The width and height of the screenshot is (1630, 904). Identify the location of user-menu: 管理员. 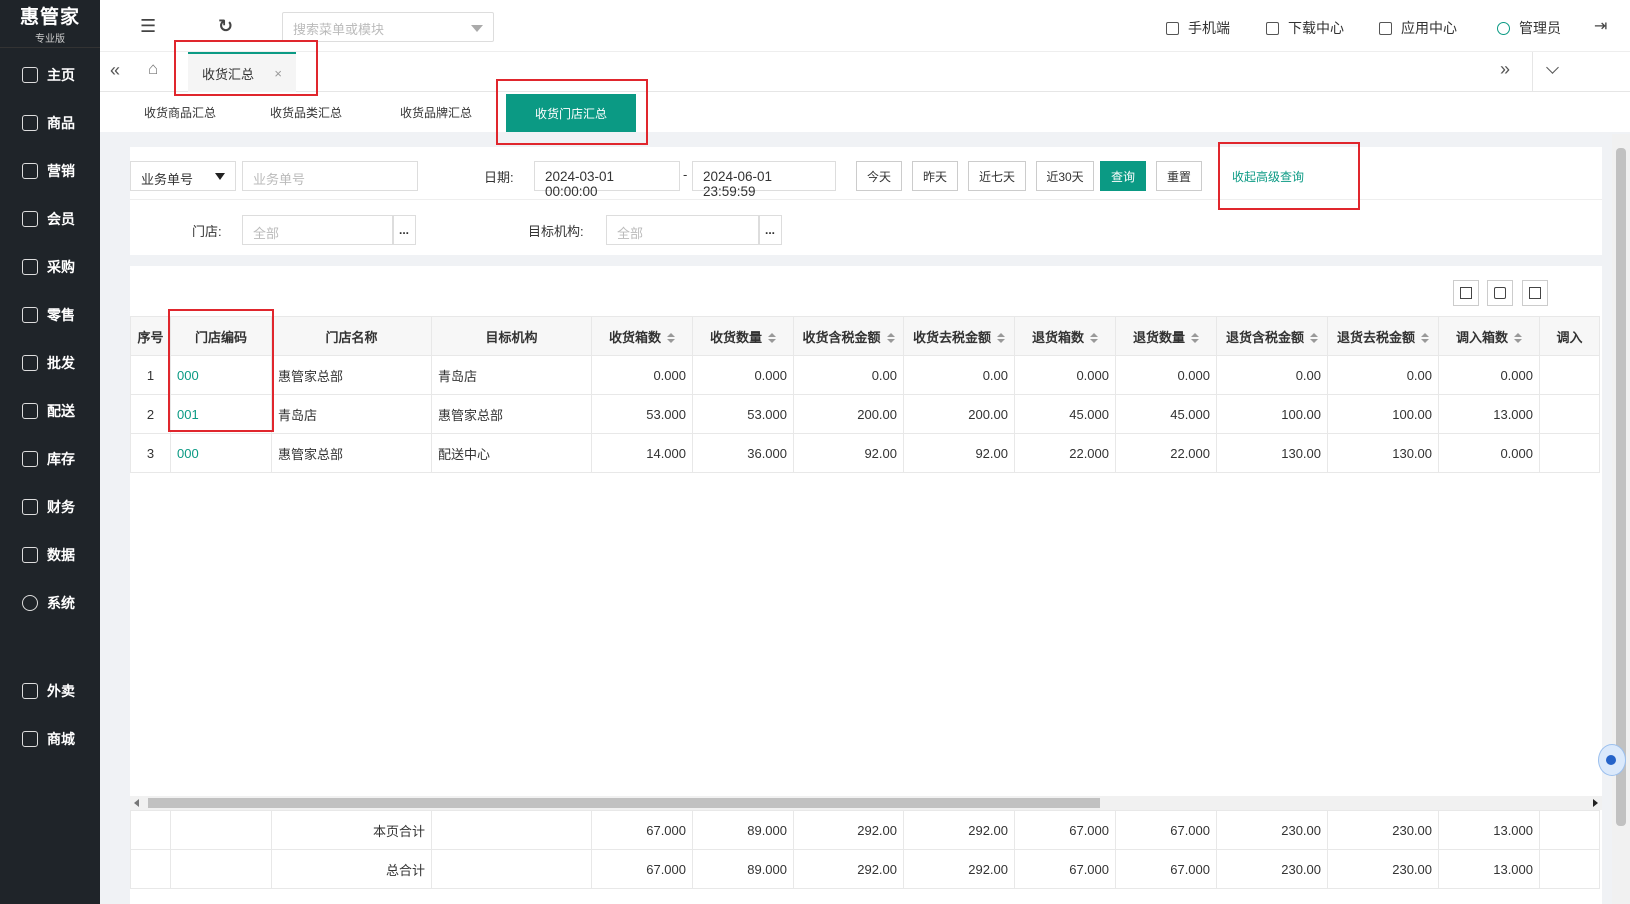
(1529, 28).